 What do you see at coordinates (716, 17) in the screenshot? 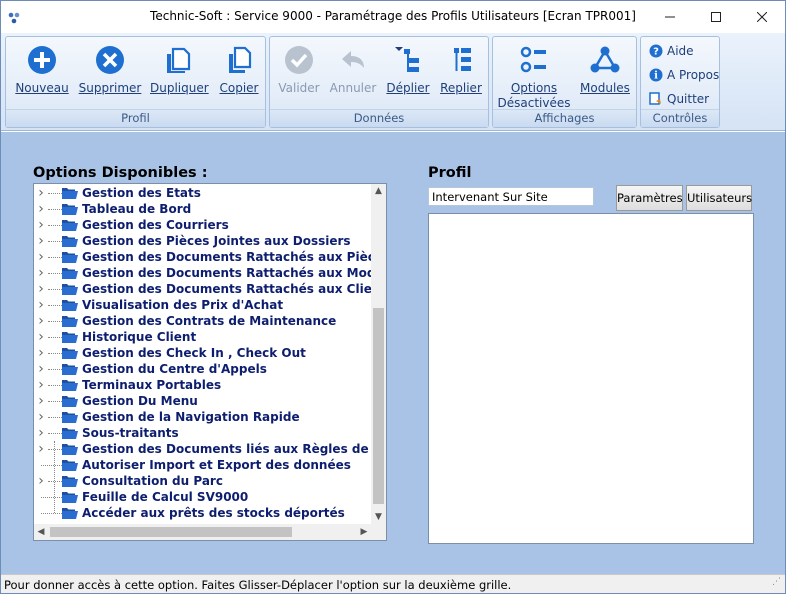
I see `maximize-button` at bounding box center [716, 17].